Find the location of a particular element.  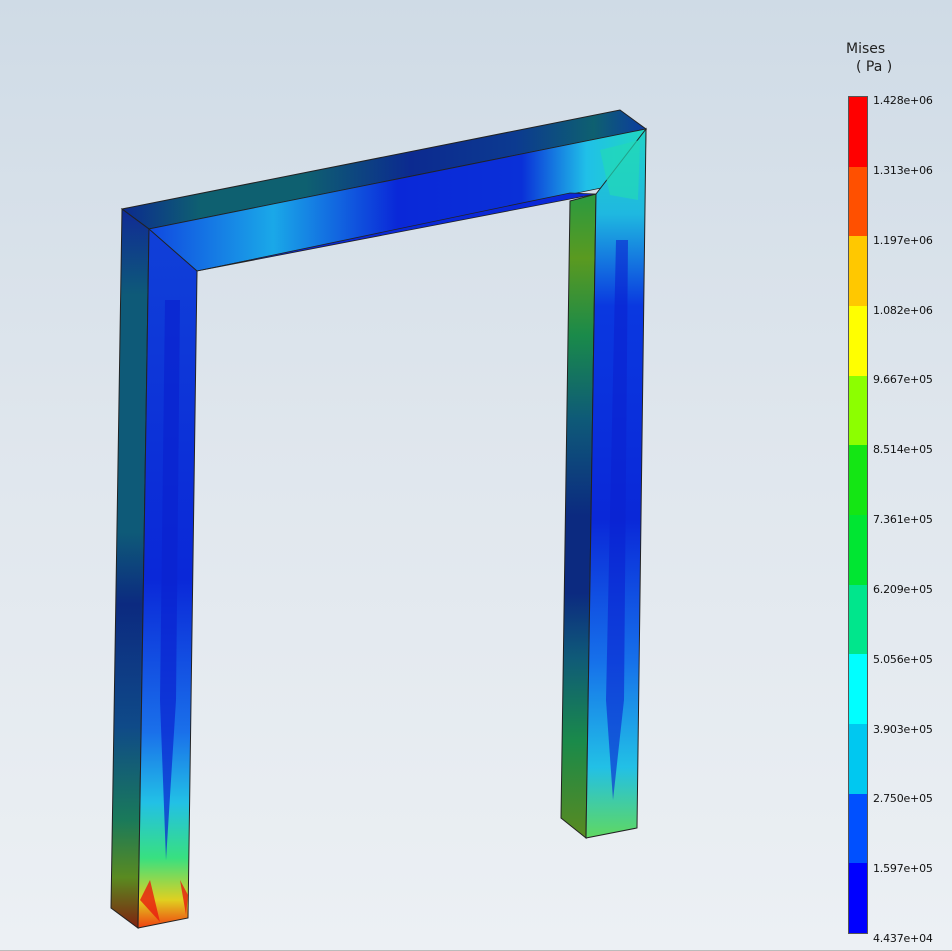

scale-tick-label: 1.597e+05 is located at coordinates (903, 869).